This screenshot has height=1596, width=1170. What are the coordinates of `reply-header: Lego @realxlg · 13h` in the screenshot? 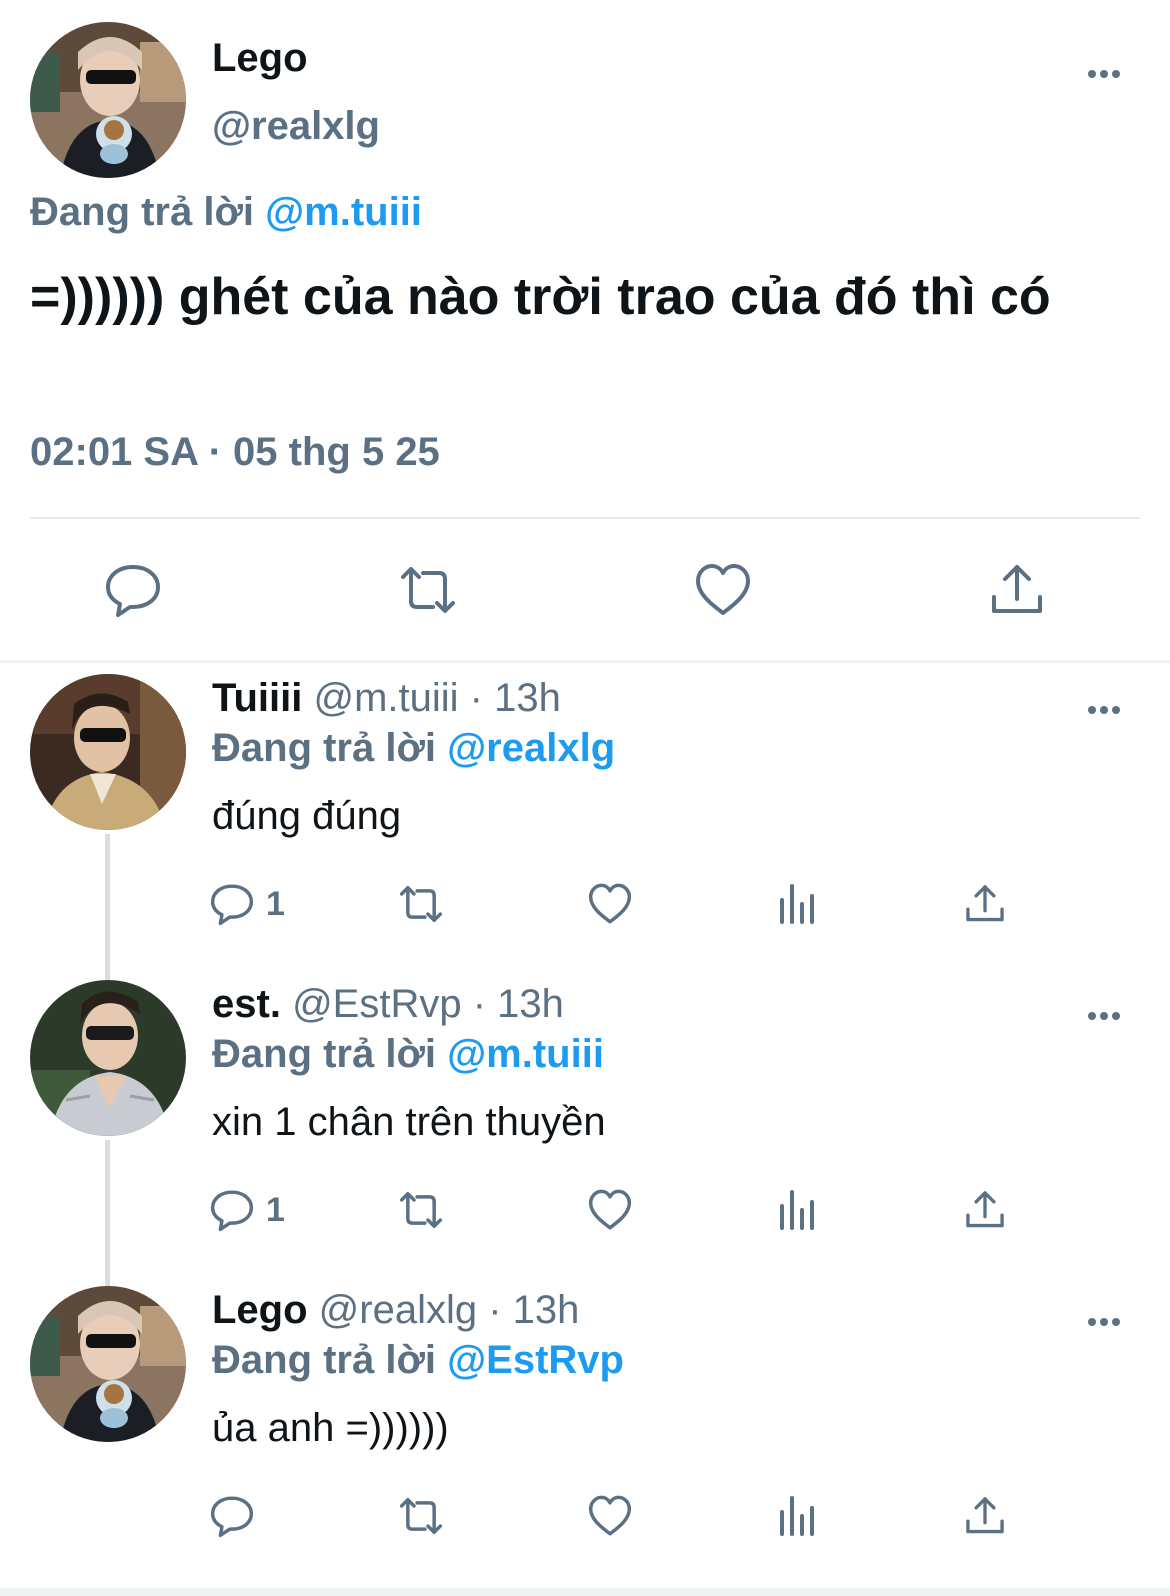 It's located at (395, 1310).